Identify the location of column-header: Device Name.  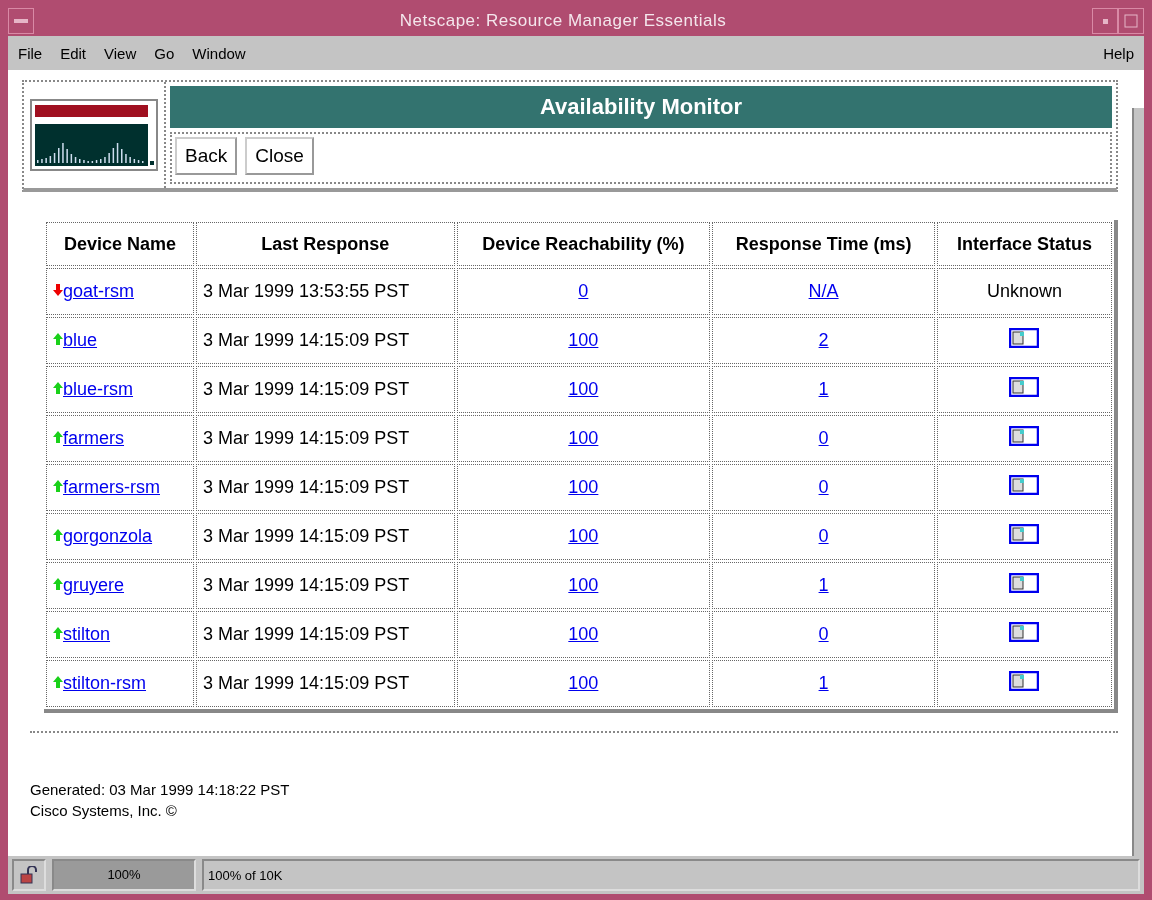
(120, 244).